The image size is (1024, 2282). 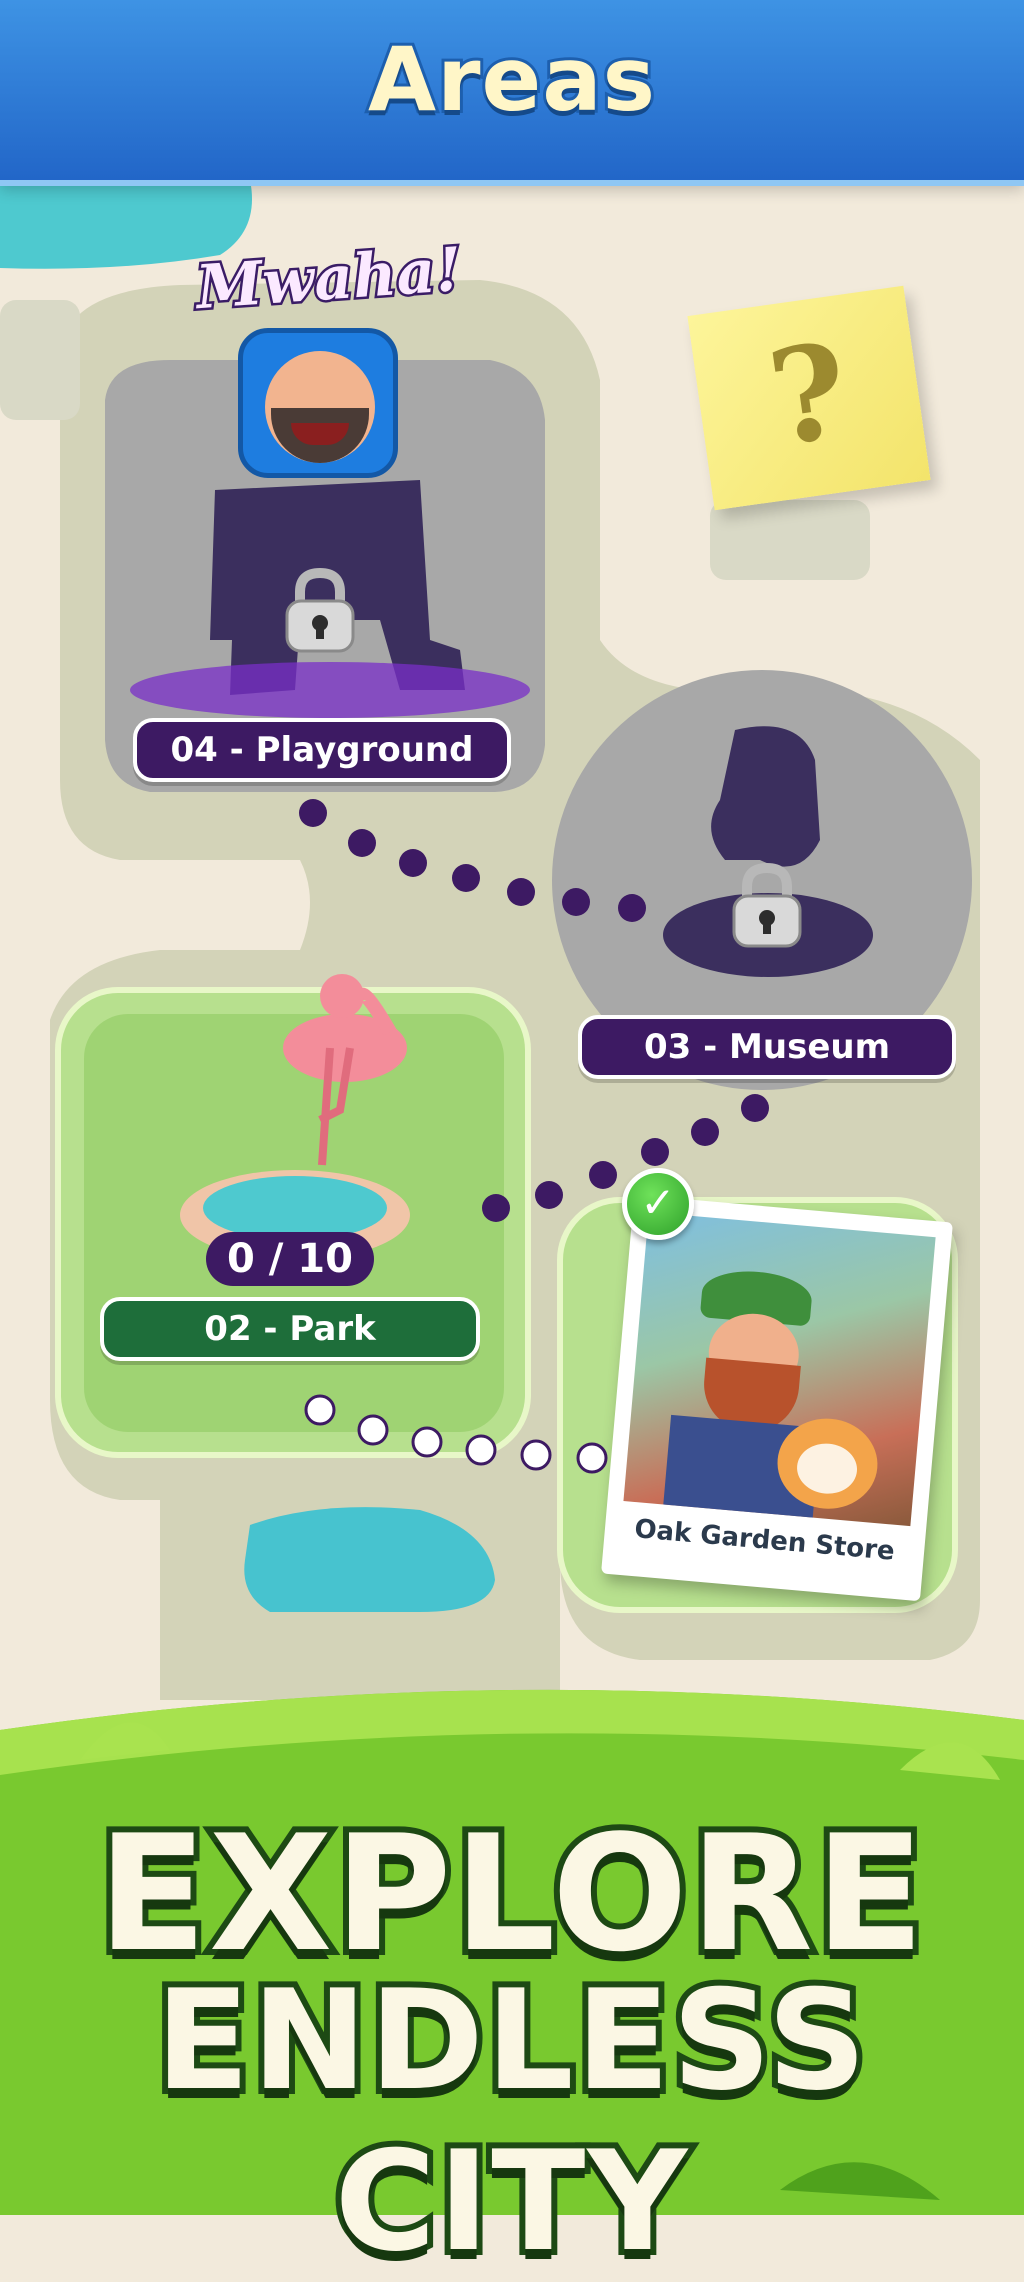 What do you see at coordinates (511, 79) in the screenshot?
I see `page-title: Areas` at bounding box center [511, 79].